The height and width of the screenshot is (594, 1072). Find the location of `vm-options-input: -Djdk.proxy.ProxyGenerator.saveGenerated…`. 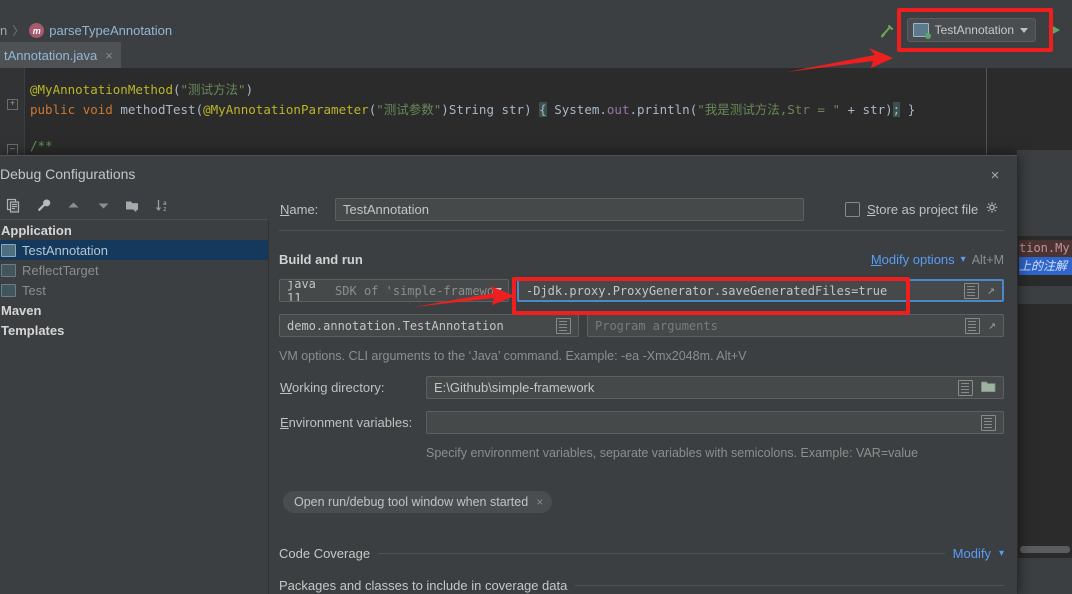

vm-options-input: -Djdk.proxy.ProxyGenerator.saveGenerated… is located at coordinates (760, 290).